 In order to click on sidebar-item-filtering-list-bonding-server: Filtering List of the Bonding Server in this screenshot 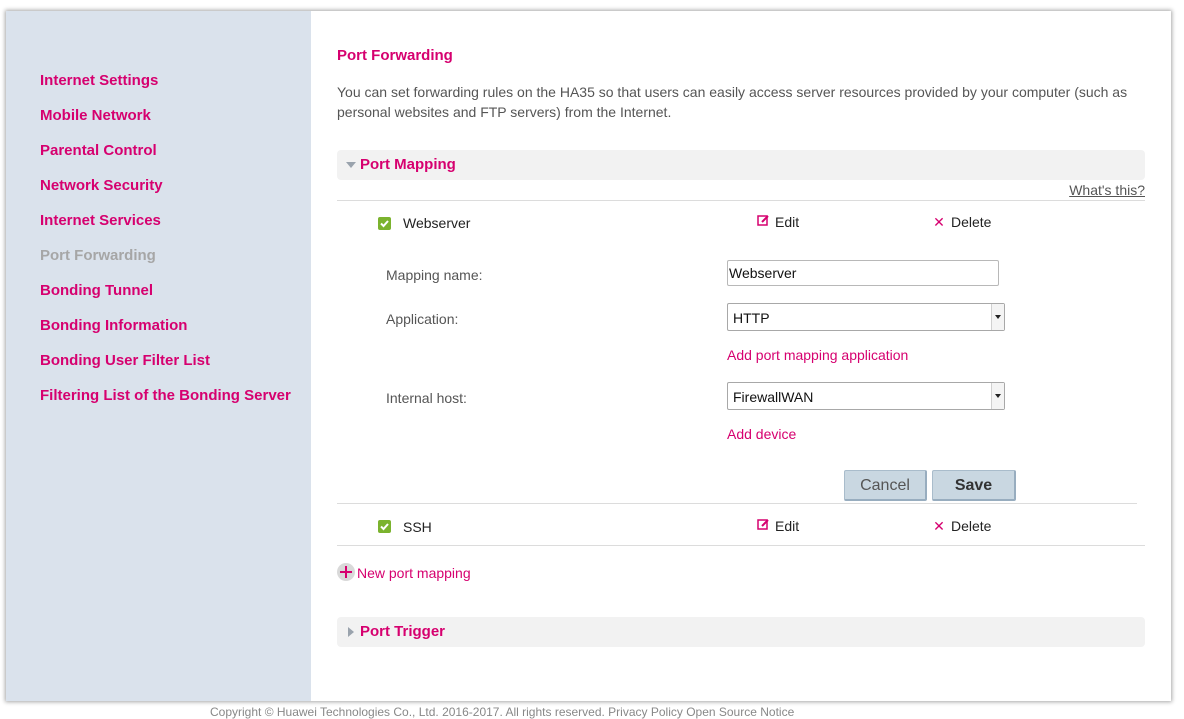, I will do `click(175, 395)`.